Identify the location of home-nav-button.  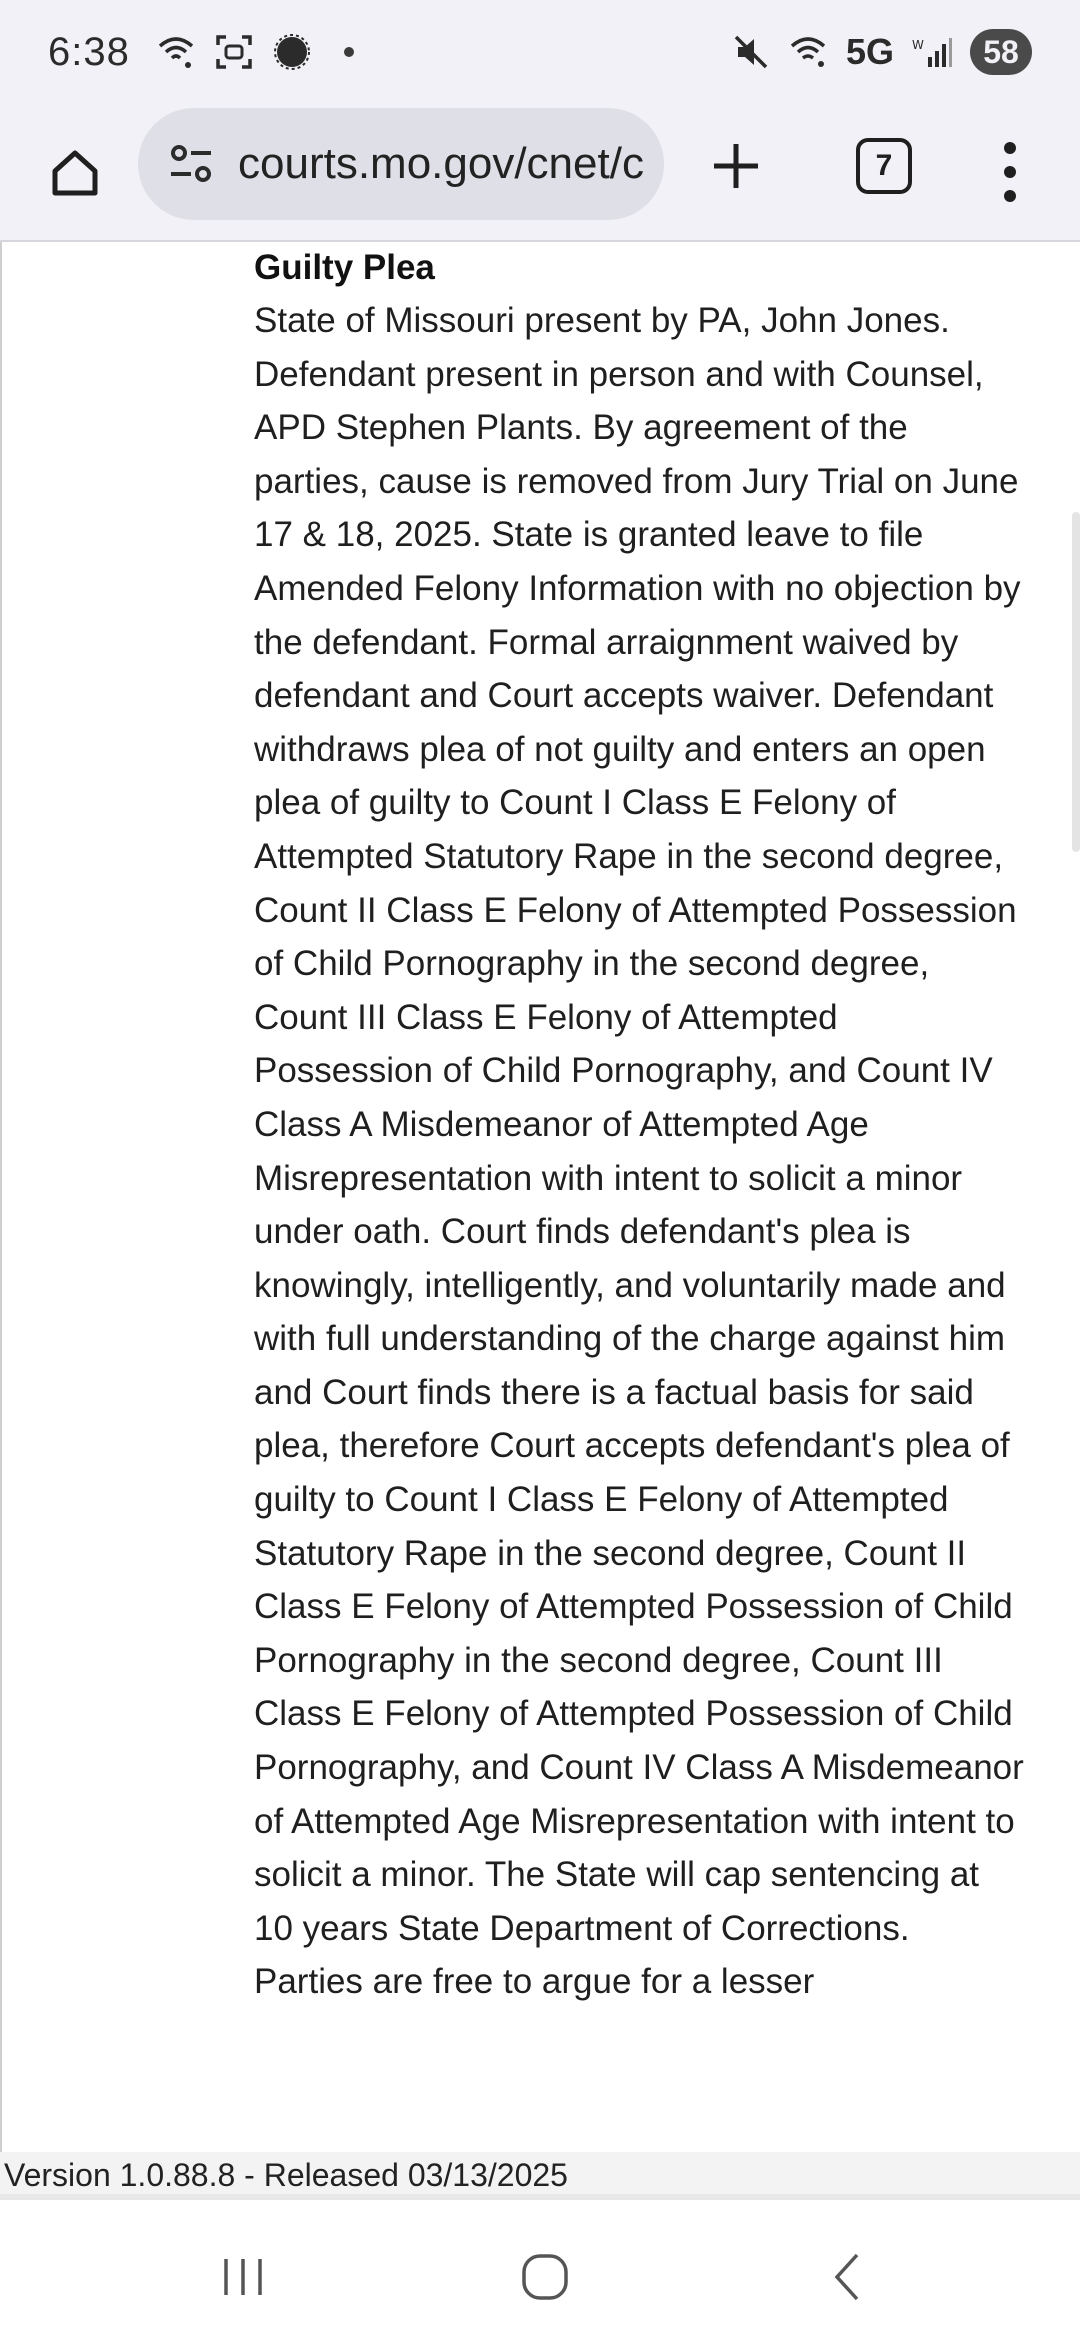
(545, 2277).